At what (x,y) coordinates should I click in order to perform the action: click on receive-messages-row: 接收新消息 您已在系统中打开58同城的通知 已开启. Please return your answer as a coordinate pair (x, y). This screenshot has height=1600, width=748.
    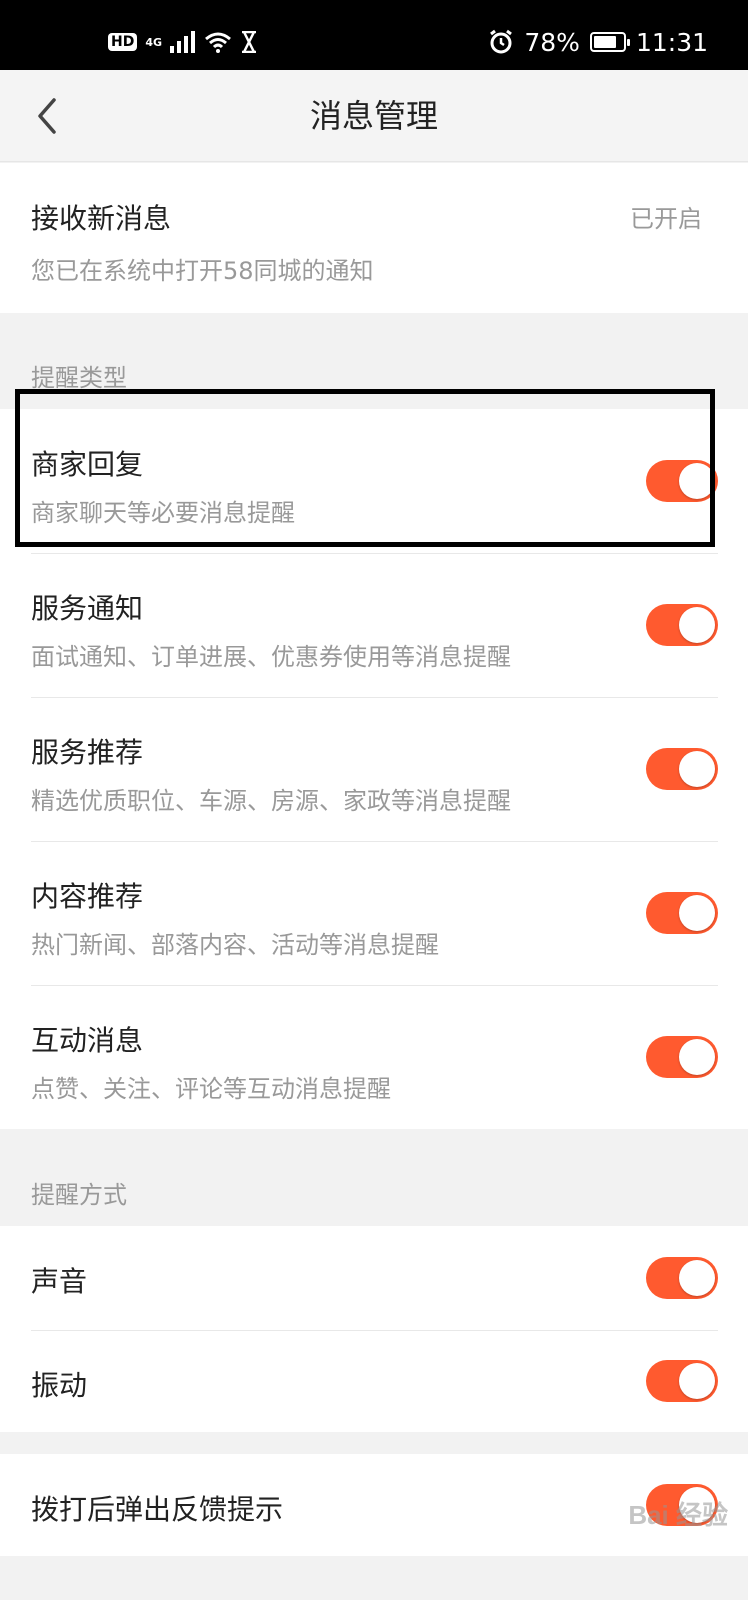
    Looking at the image, I should click on (374, 238).